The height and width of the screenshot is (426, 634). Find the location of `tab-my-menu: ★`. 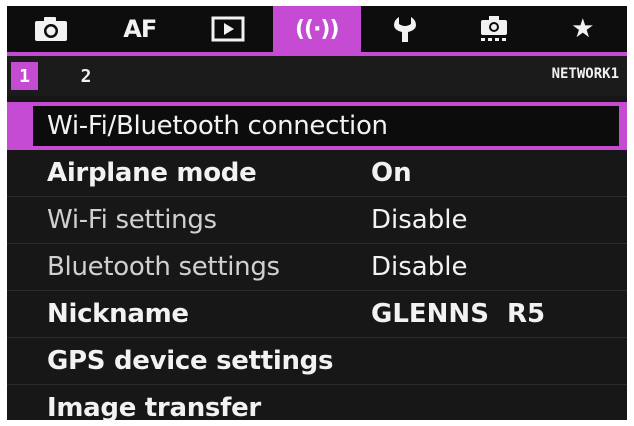

tab-my-menu: ★ is located at coordinates (582, 29).